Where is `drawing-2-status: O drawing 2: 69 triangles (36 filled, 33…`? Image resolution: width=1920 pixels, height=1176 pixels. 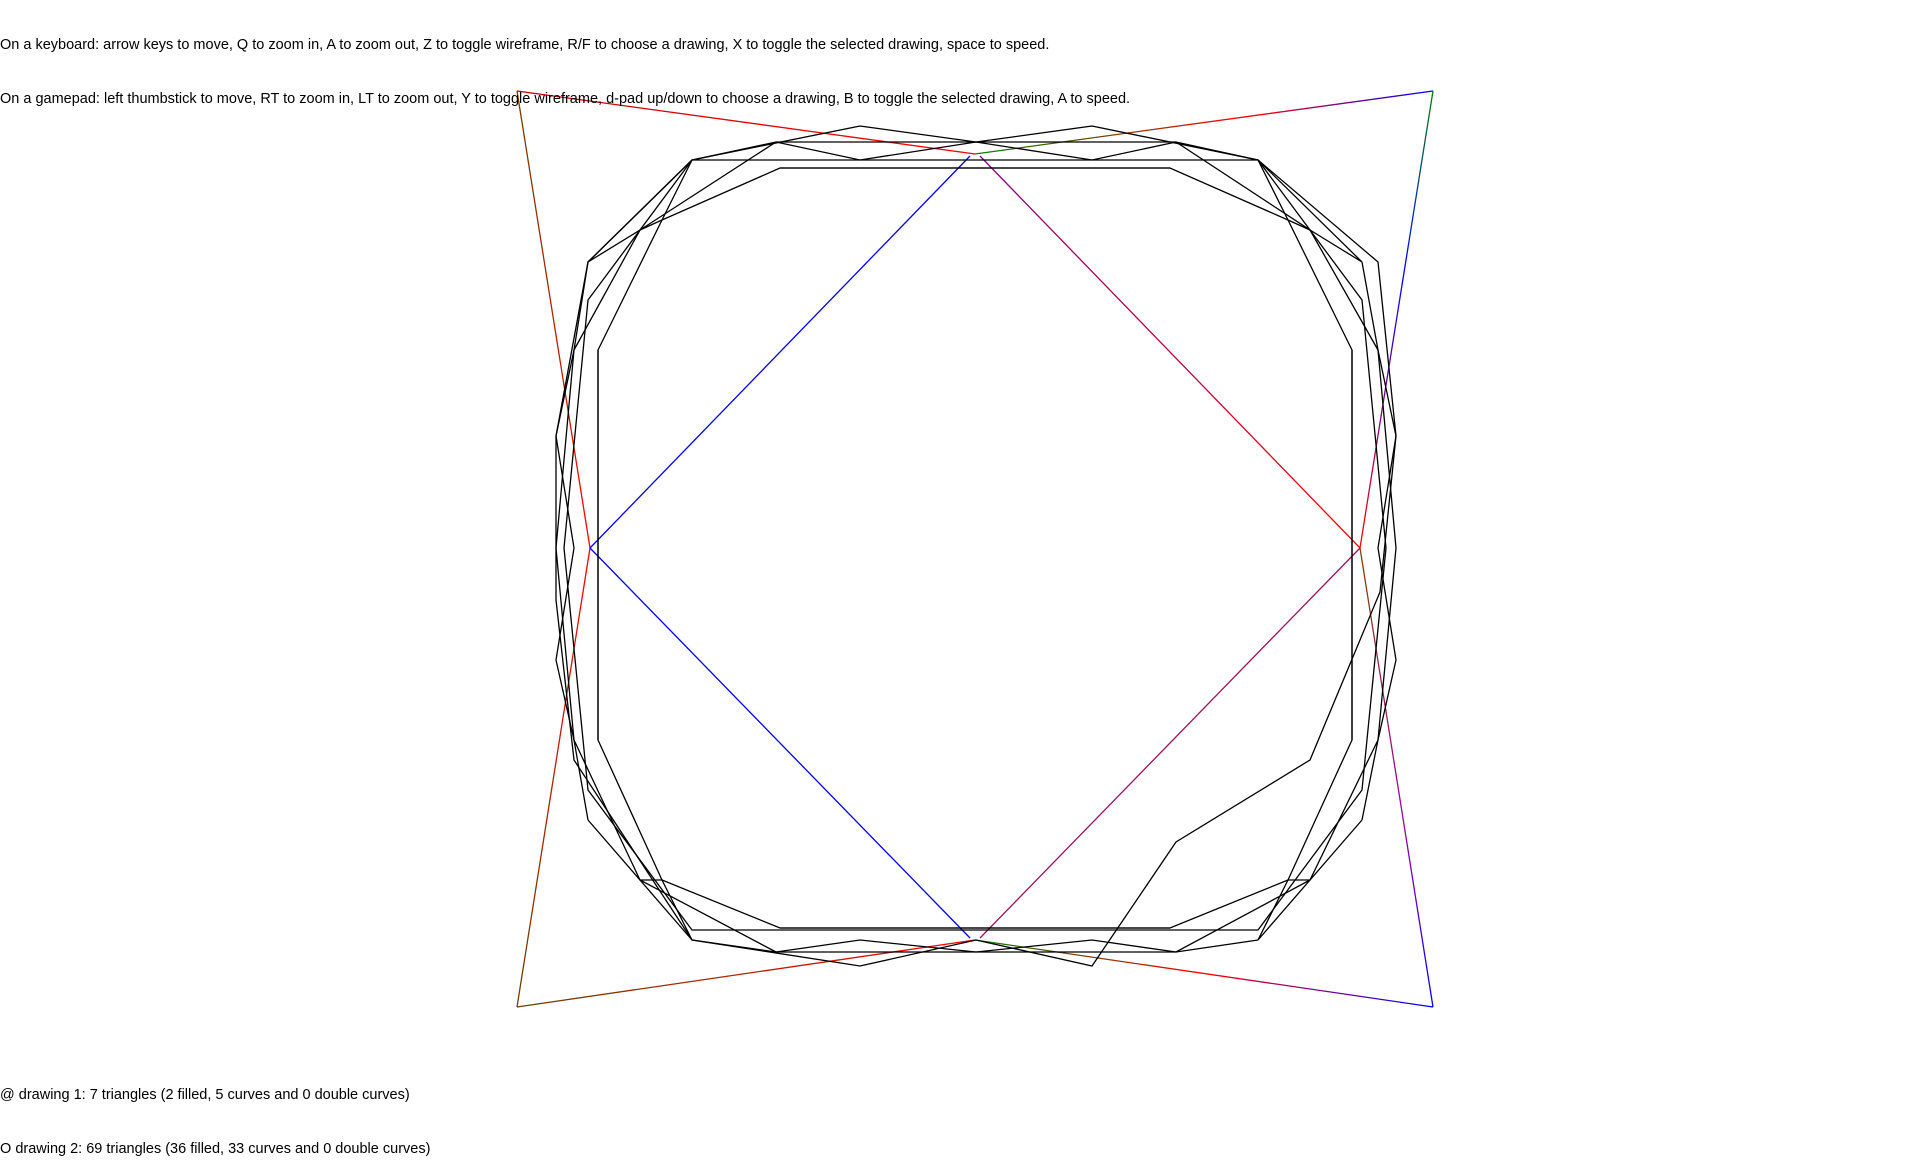
drawing-2-status: O drawing 2: 69 triangles (36 filled, 33… is located at coordinates (215, 1149).